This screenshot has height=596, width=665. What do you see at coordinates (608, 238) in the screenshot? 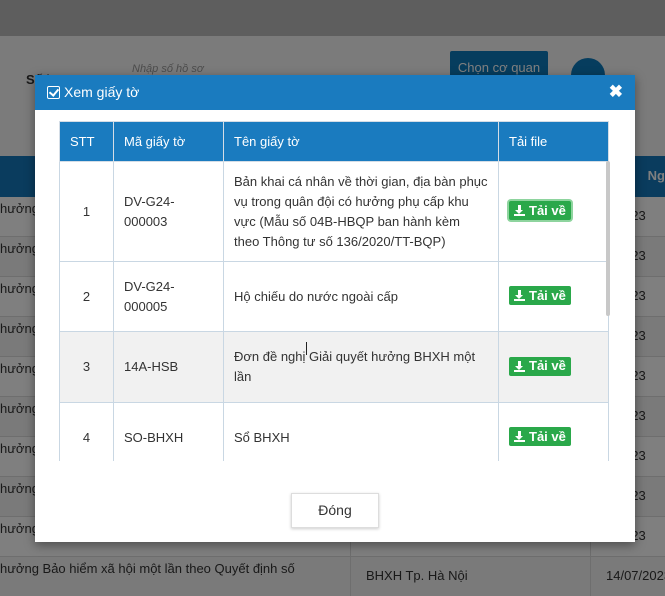
I see `table-scrollbar` at bounding box center [608, 238].